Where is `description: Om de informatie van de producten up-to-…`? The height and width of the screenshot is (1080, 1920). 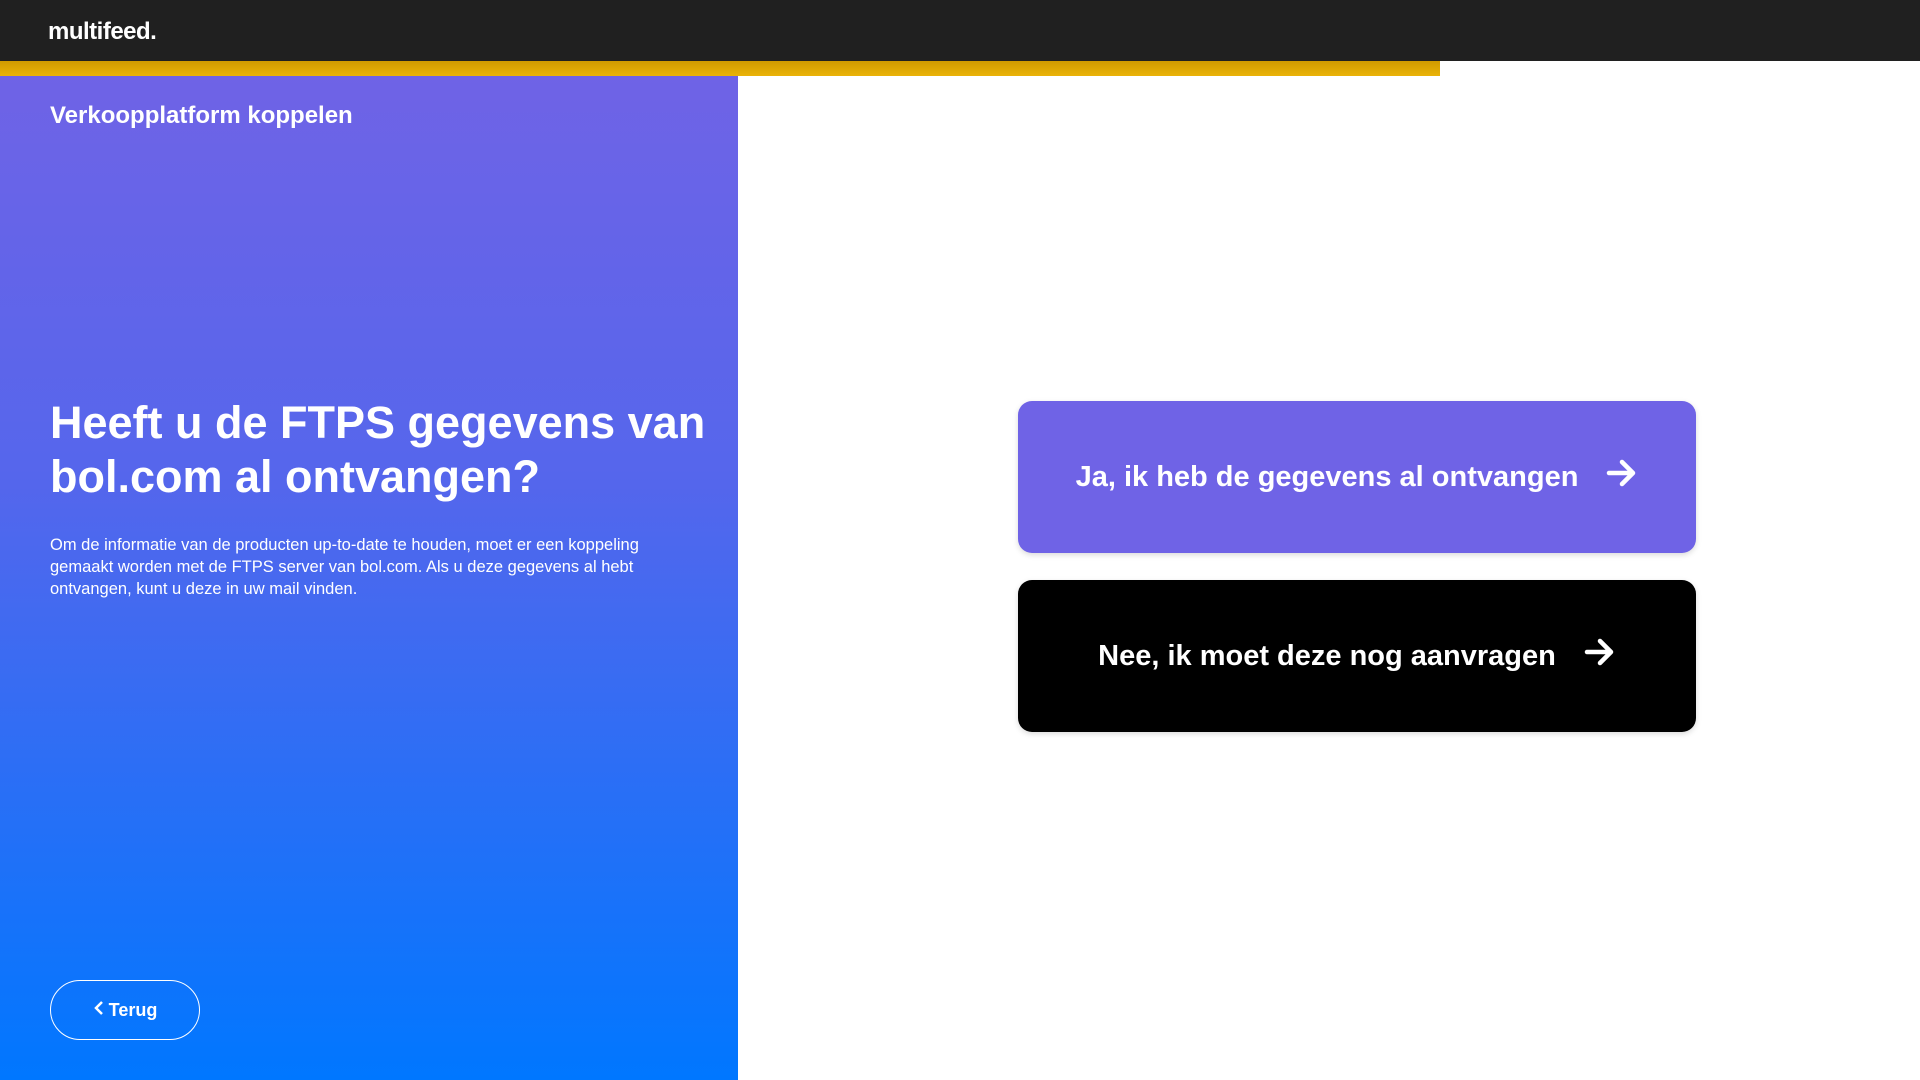 description: Om de informatie van de producten up-to-… is located at coordinates (344, 567).